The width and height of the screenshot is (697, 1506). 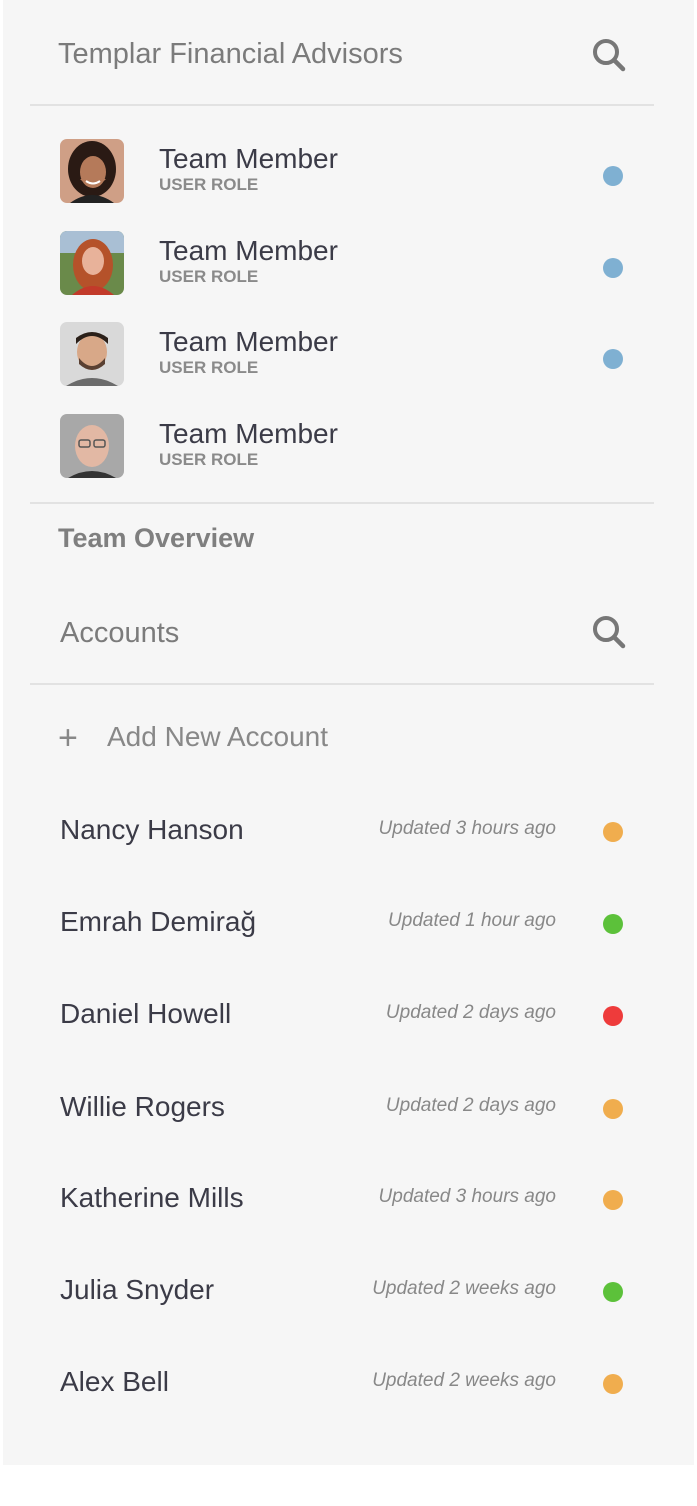 What do you see at coordinates (146, 1013) in the screenshot?
I see `account-name: Daniel Howell` at bounding box center [146, 1013].